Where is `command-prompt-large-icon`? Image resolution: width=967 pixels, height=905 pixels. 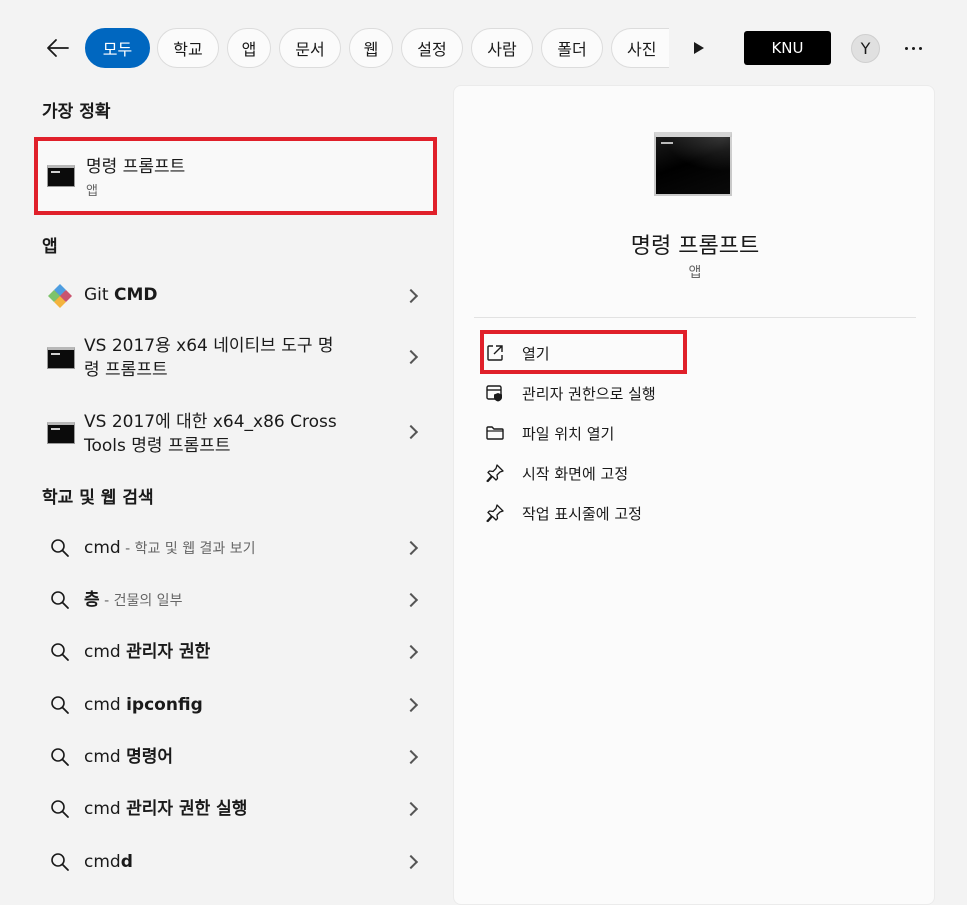
command-prompt-large-icon is located at coordinates (694, 164).